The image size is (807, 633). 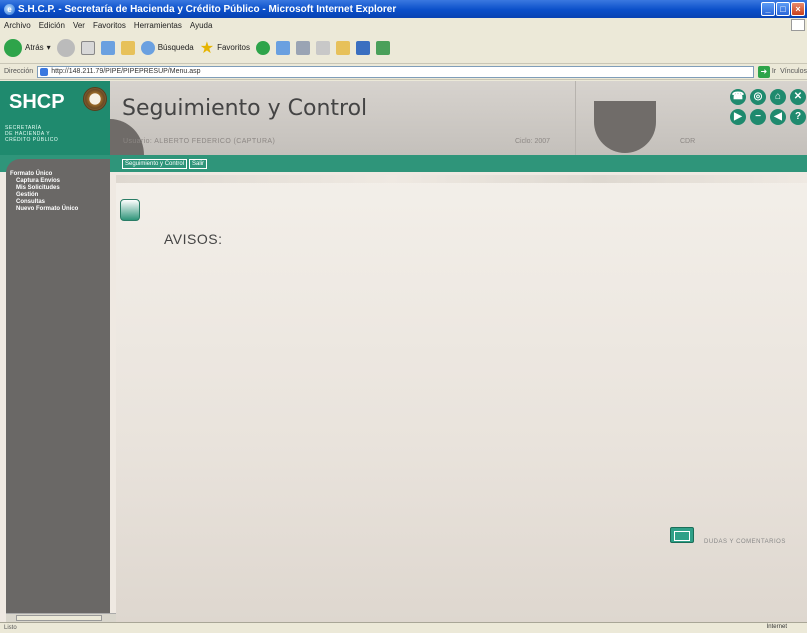 What do you see at coordinates (127, 137) in the screenshot?
I see `header-decoration` at bounding box center [127, 137].